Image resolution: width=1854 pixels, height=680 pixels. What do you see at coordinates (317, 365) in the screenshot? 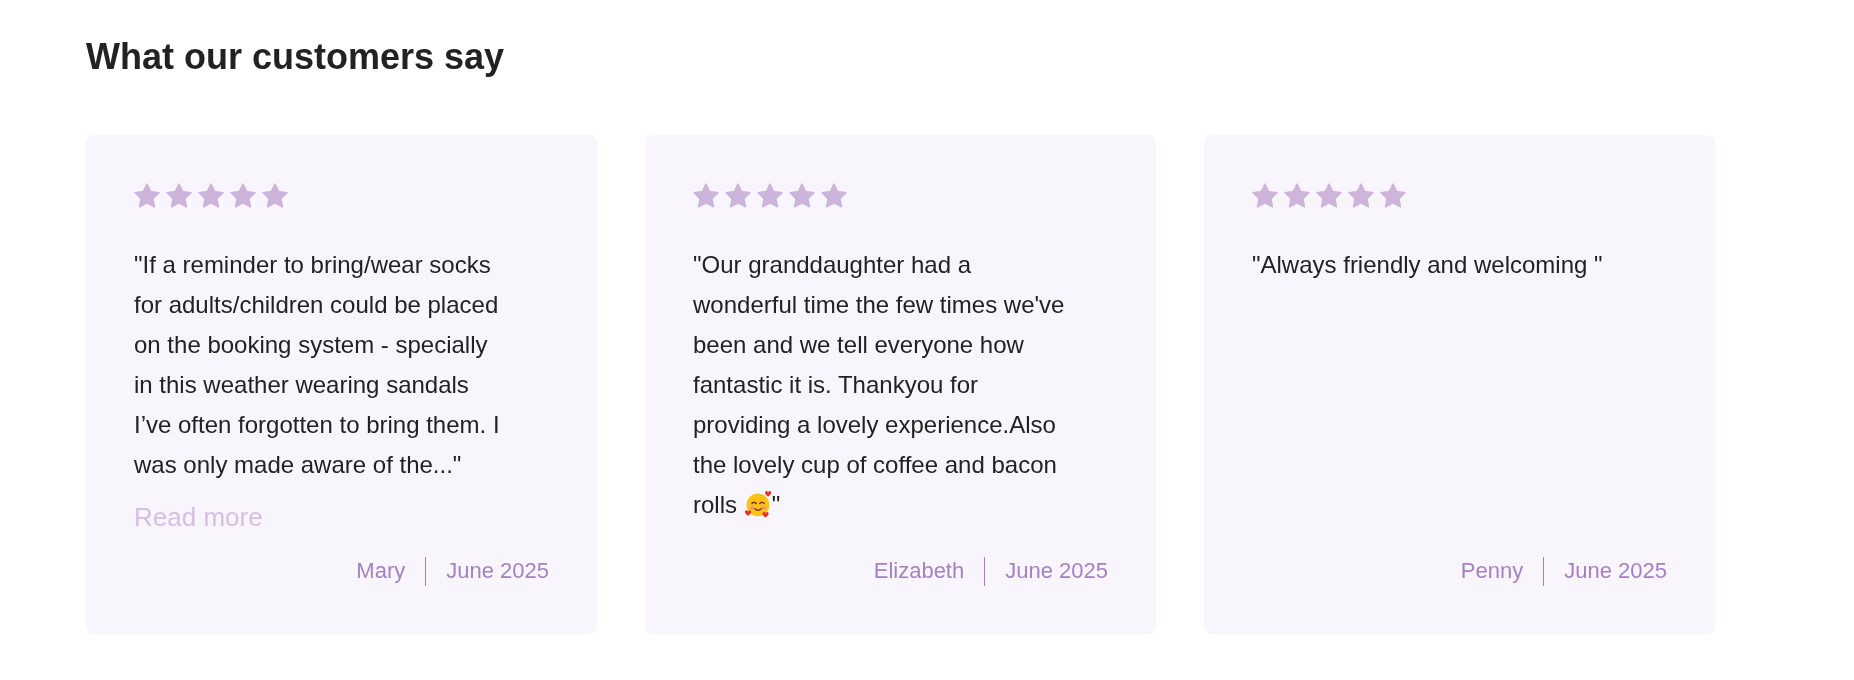
I see `review-text: "If a reminder to bring/wear socks for adults/children could be placed on the booking system - specially in this weather wearing sandals I’ve often forgotten to bring them. I was only made aware of the..."` at bounding box center [317, 365].